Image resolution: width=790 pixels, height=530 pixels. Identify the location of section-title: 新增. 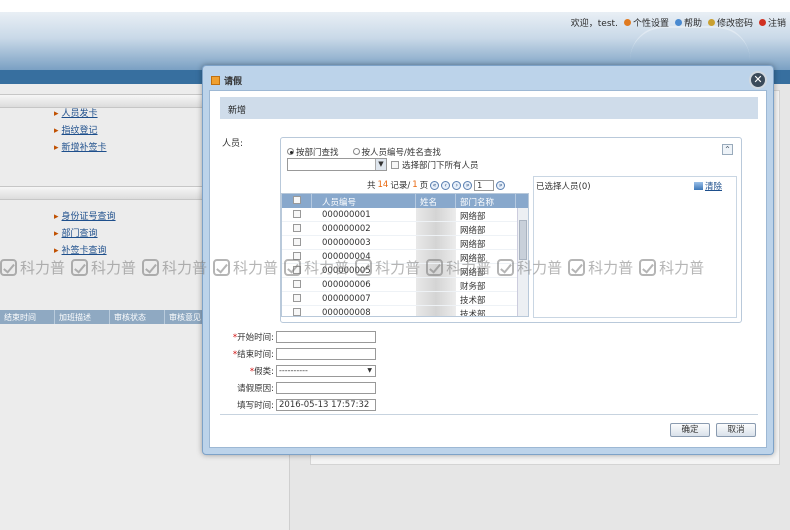
(489, 108).